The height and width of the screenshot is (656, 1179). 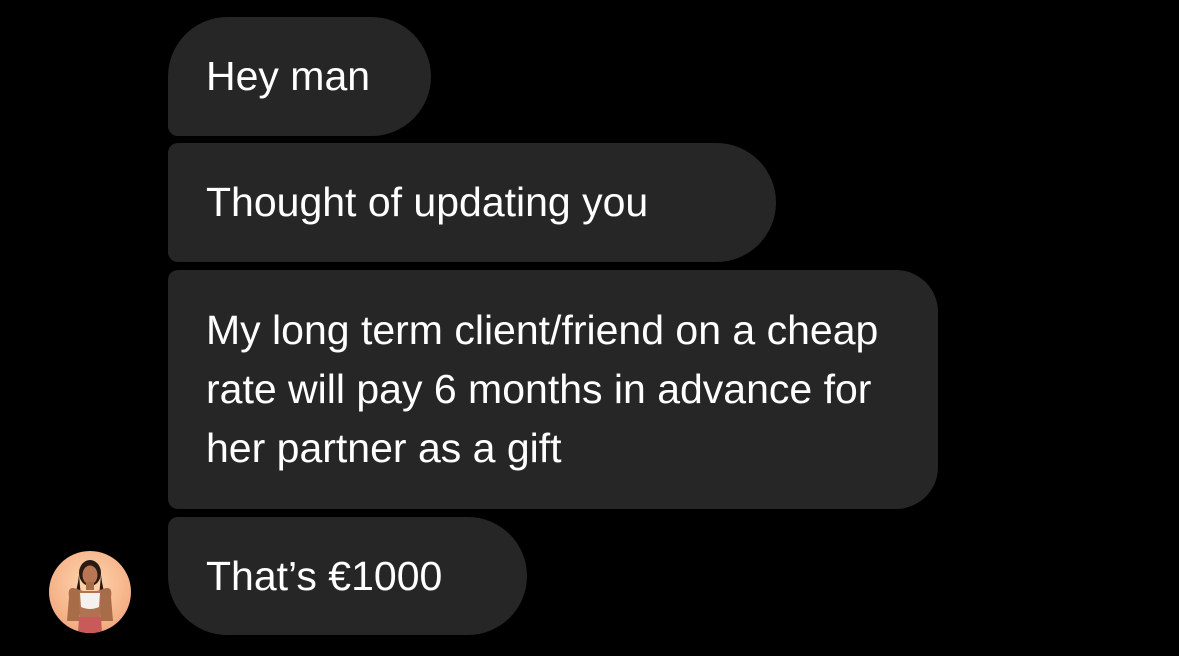 What do you see at coordinates (288, 76) in the screenshot?
I see `message-text: Hey man` at bounding box center [288, 76].